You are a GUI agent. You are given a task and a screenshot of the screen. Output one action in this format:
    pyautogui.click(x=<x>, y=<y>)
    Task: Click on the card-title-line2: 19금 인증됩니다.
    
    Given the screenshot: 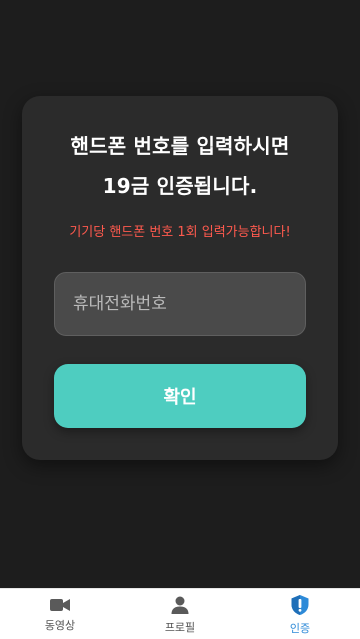 What is the action you would take?
    pyautogui.click(x=180, y=186)
    